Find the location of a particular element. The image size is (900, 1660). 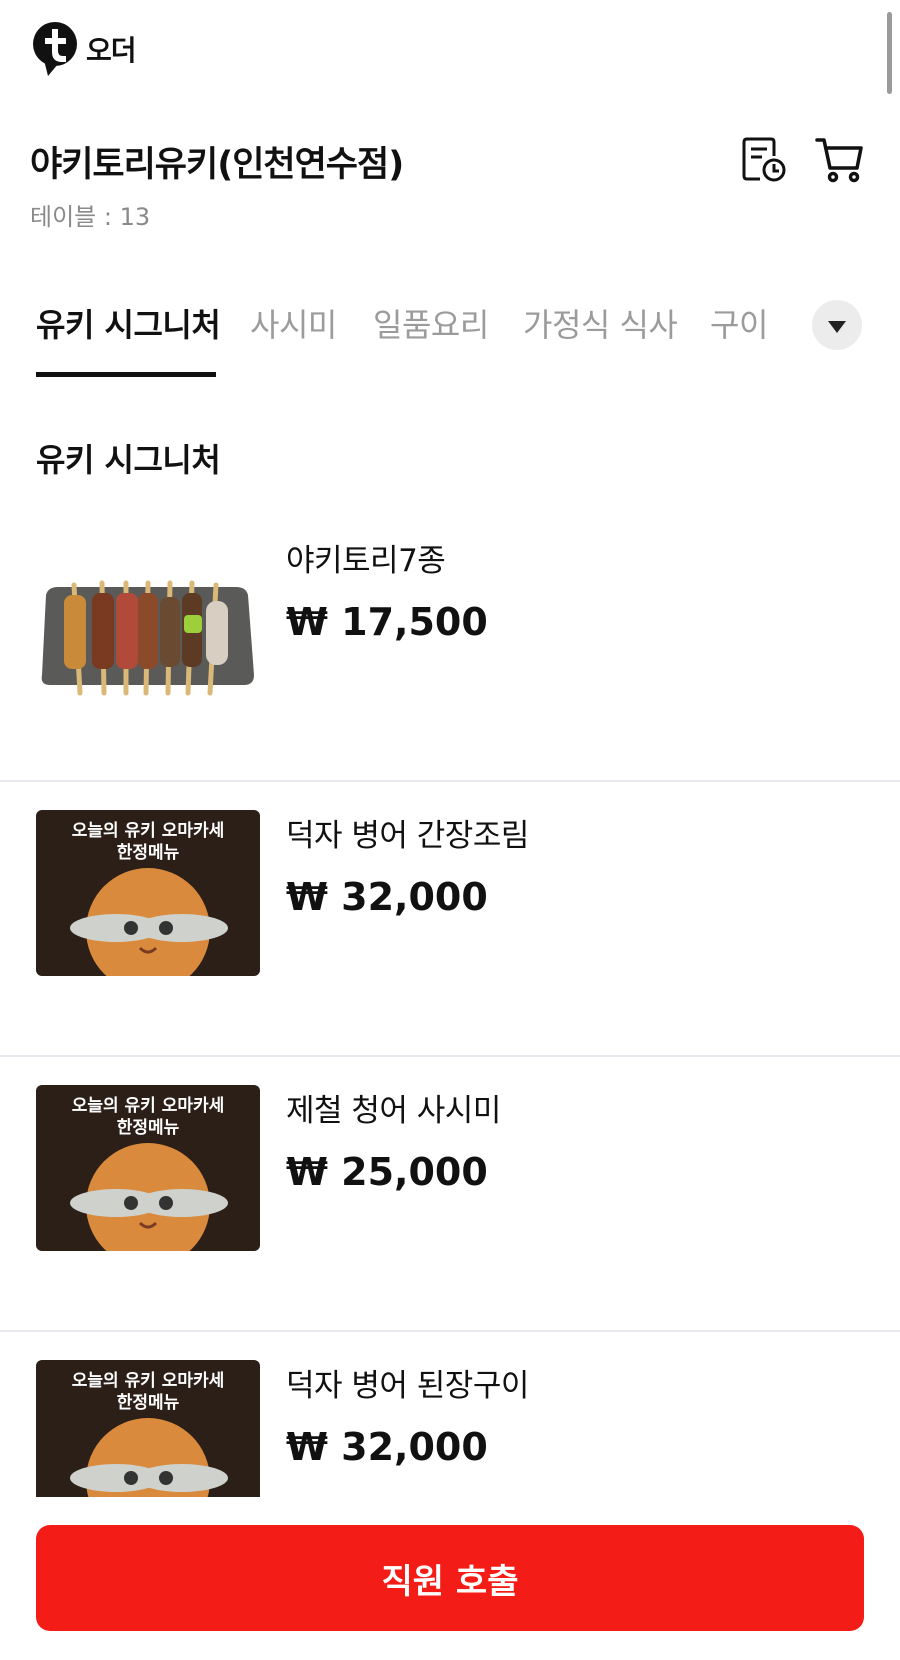

tab-ilpum-yori: 일품요리 is located at coordinates (431, 323).